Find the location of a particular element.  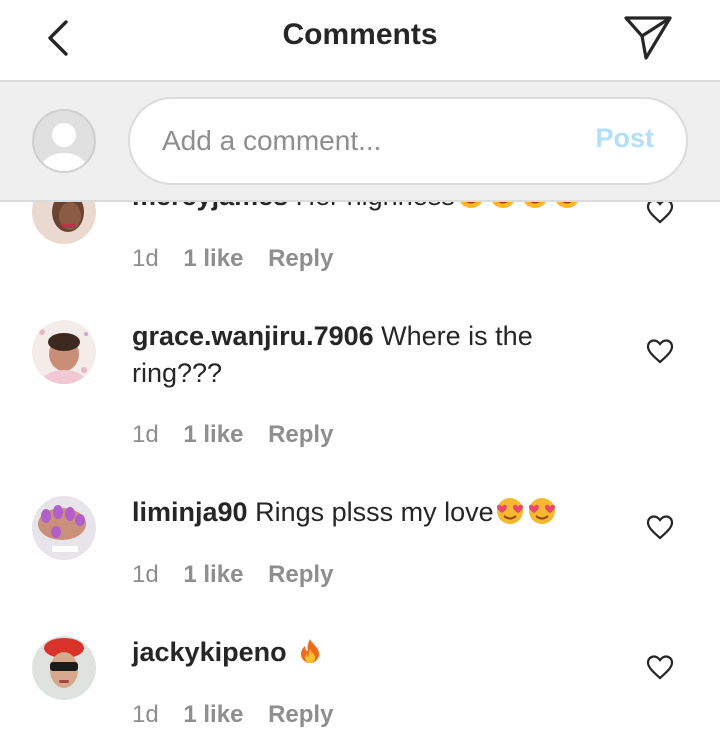

comment-input is located at coordinates (362, 141).